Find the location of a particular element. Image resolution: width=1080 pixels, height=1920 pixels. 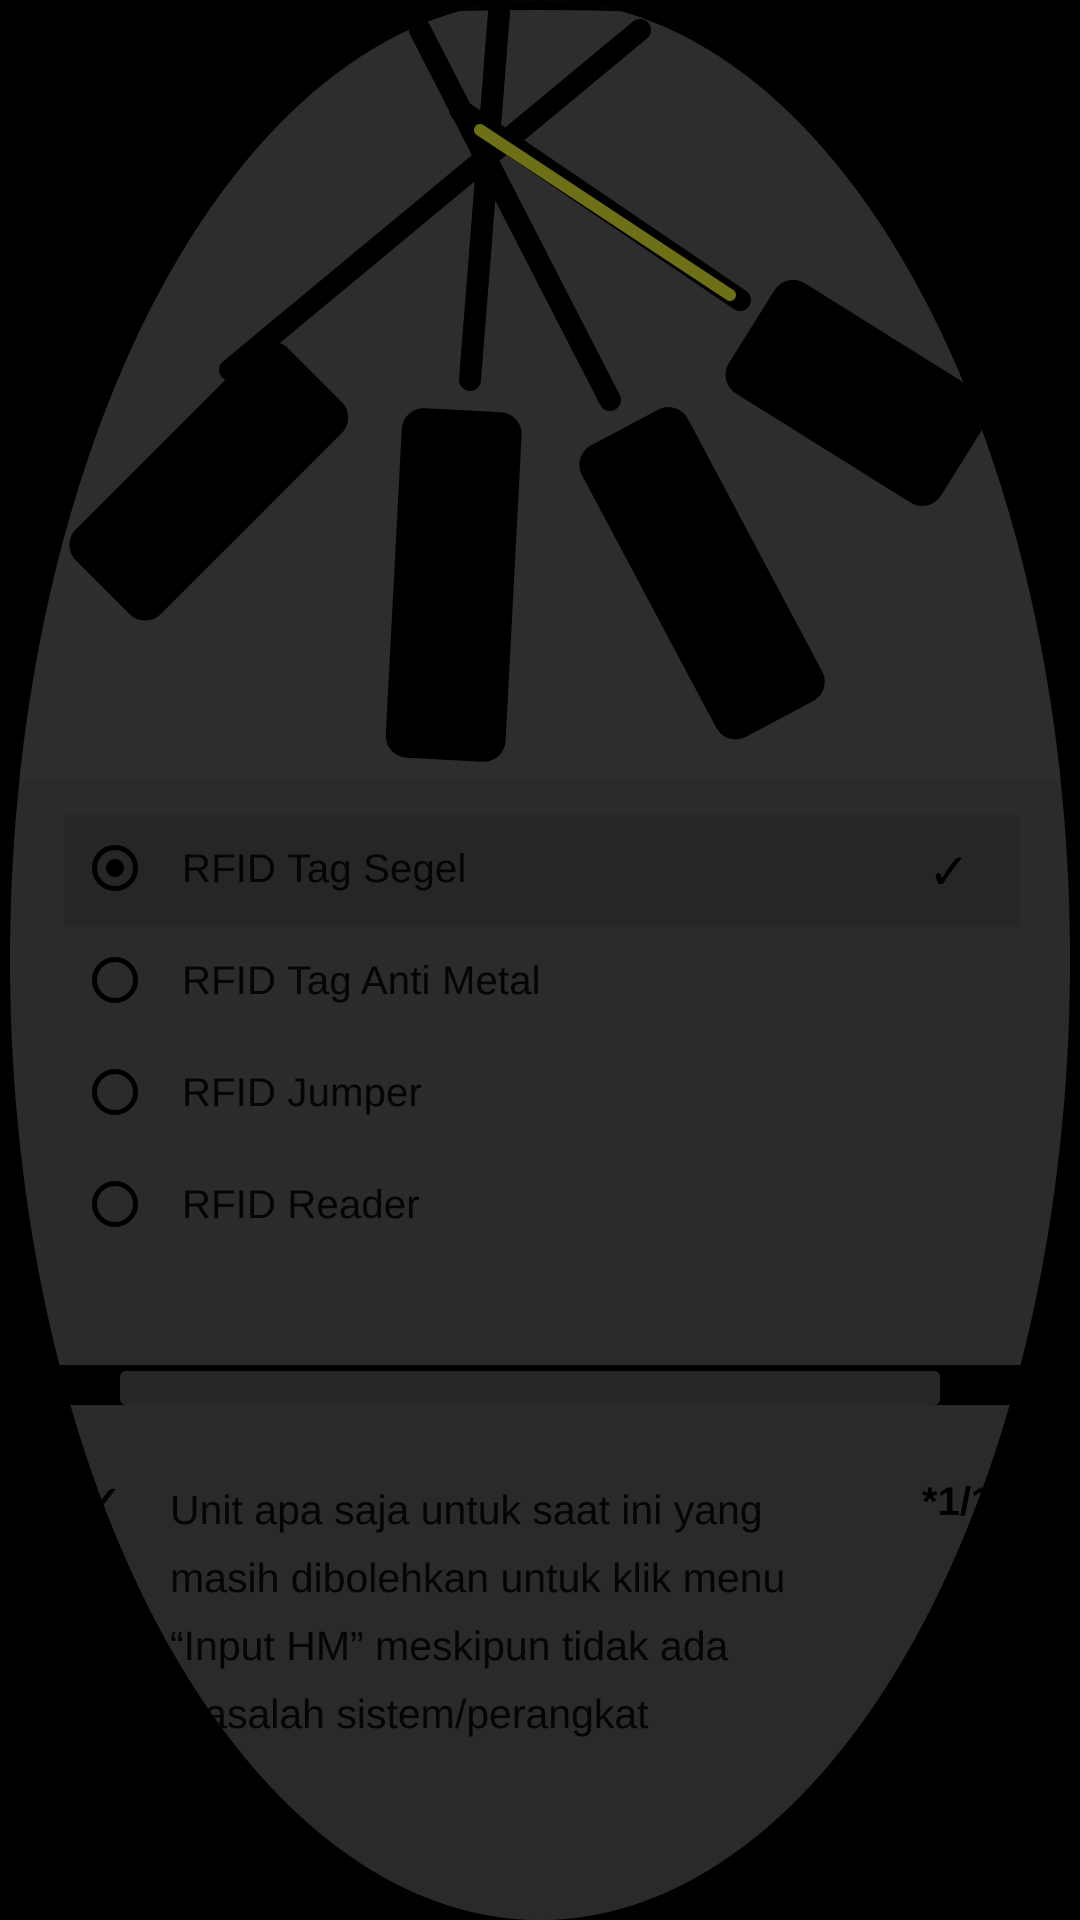

option-rfid-jumper: RFID Jumper is located at coordinates (540, 1095).